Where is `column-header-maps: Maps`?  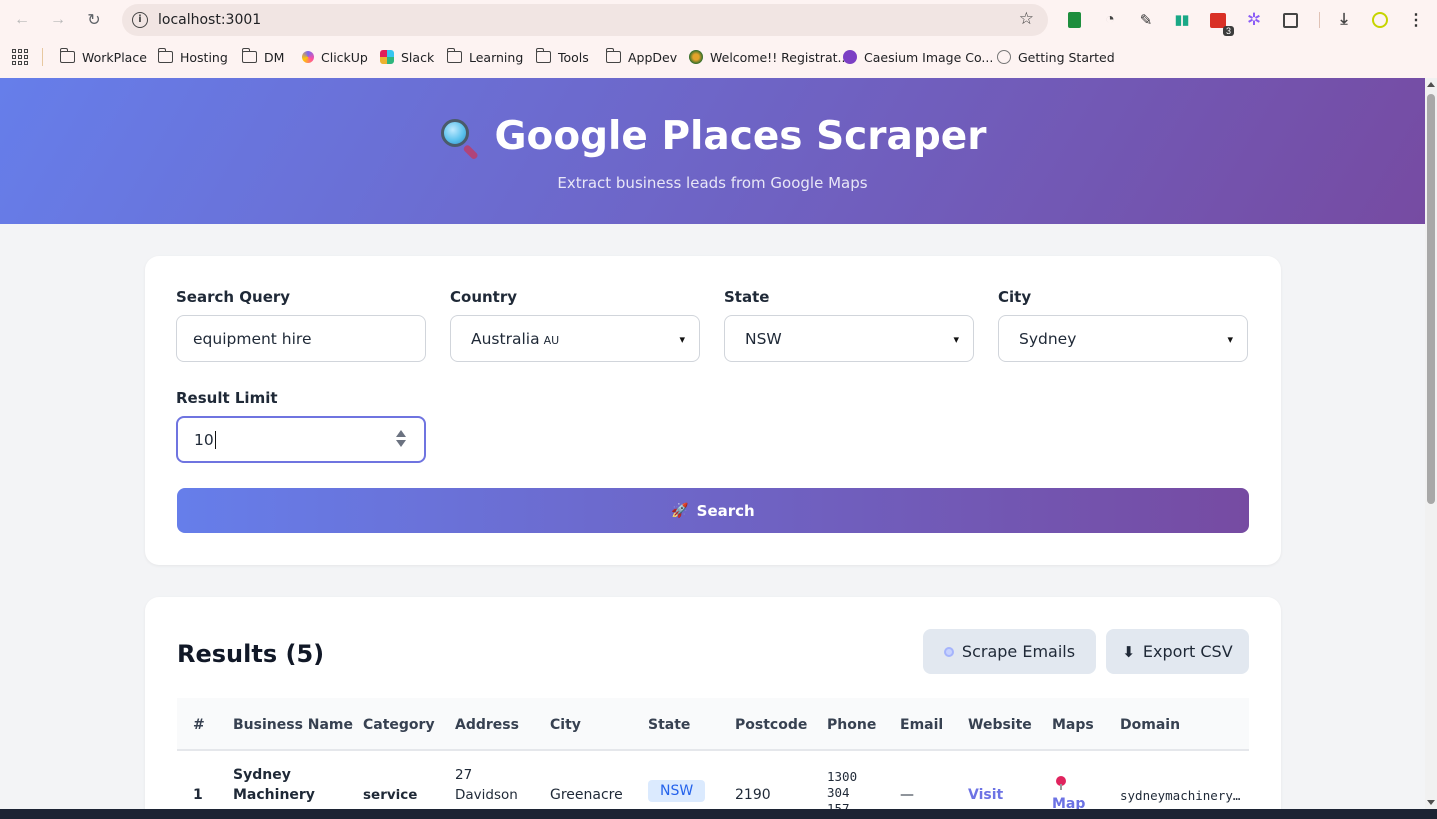
column-header-maps: Maps is located at coordinates (1073, 725).